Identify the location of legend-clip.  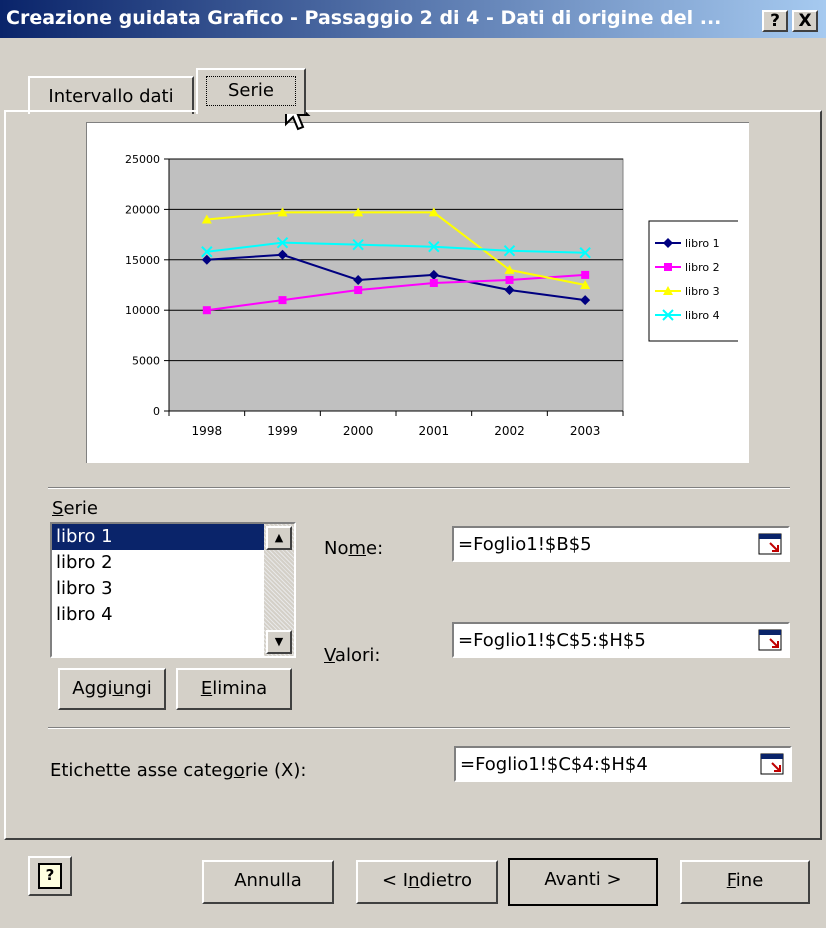
(743, 282).